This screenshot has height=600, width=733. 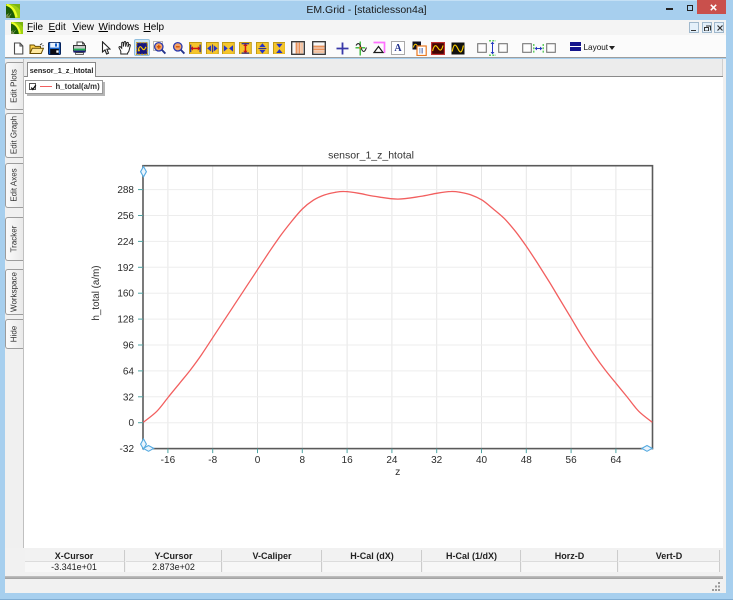 What do you see at coordinates (371, 156) in the screenshot?
I see `svg-text: sensor_1_z_htotal` at bounding box center [371, 156].